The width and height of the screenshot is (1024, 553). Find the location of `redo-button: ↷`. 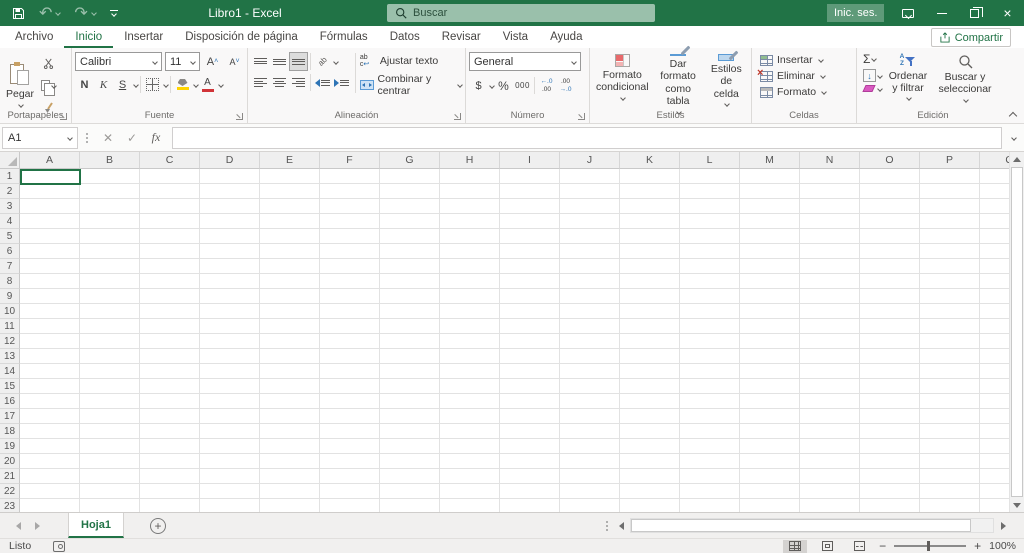

redo-button: ↷ is located at coordinates (85, 13).